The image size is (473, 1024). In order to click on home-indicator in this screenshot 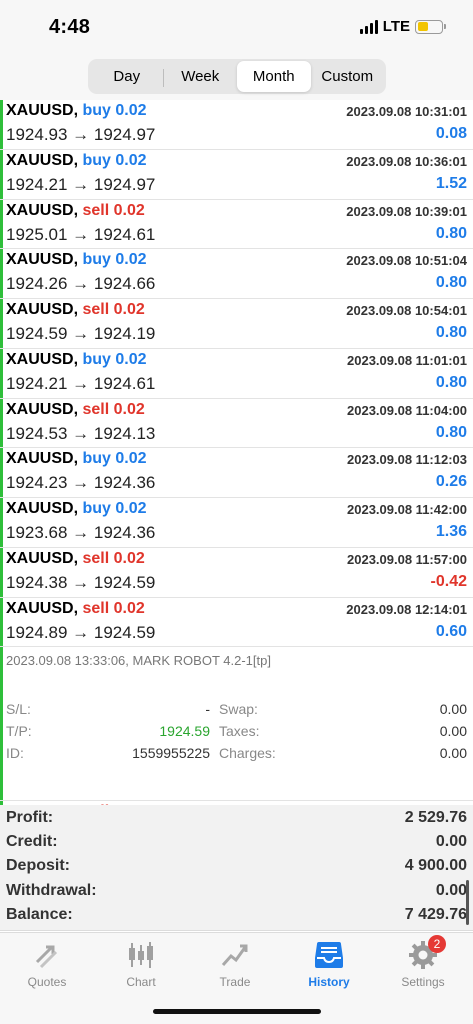, I will do `click(237, 1011)`.